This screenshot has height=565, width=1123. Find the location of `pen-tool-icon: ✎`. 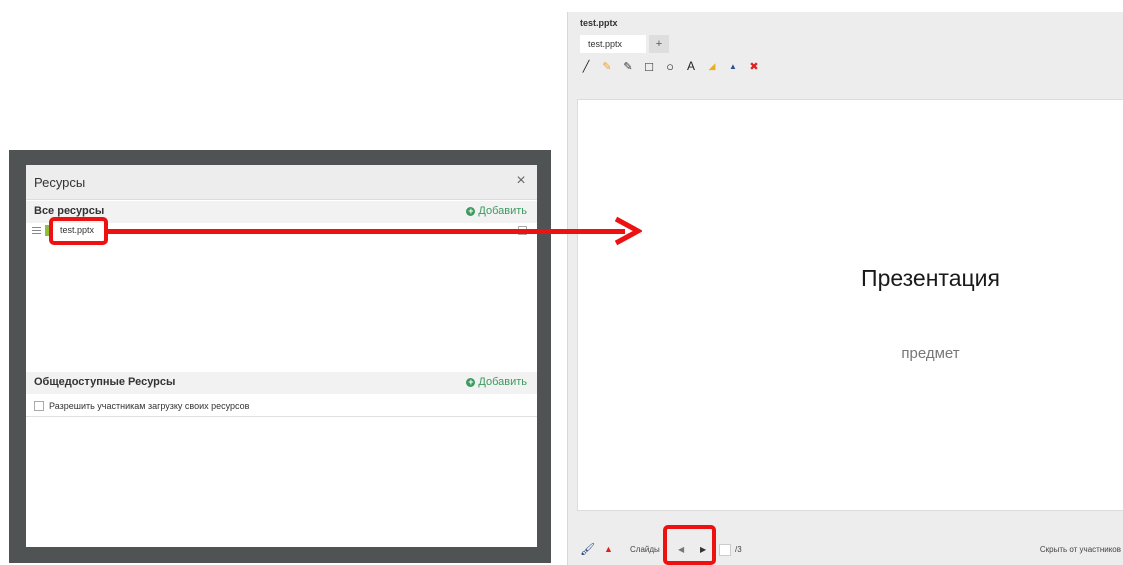

pen-tool-icon: ✎ is located at coordinates (628, 66).